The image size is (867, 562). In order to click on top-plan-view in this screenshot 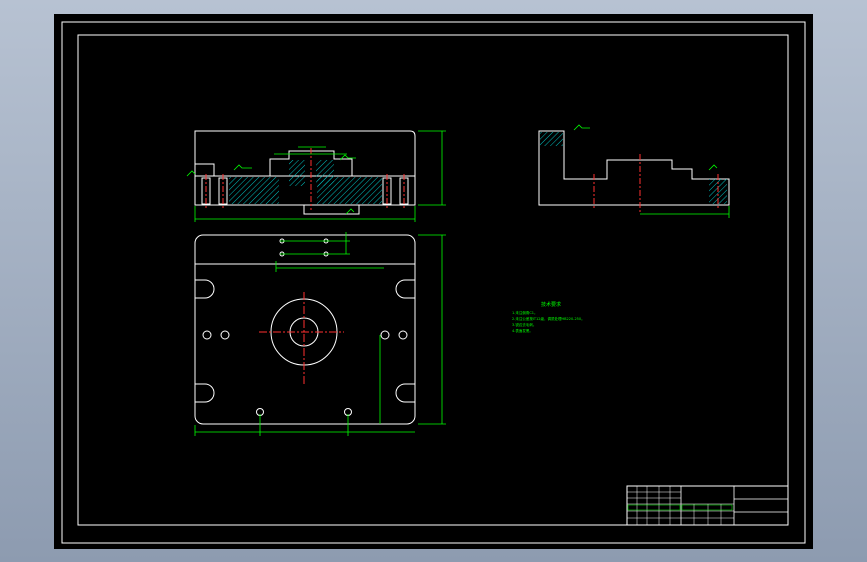, I will do `click(320, 334)`.